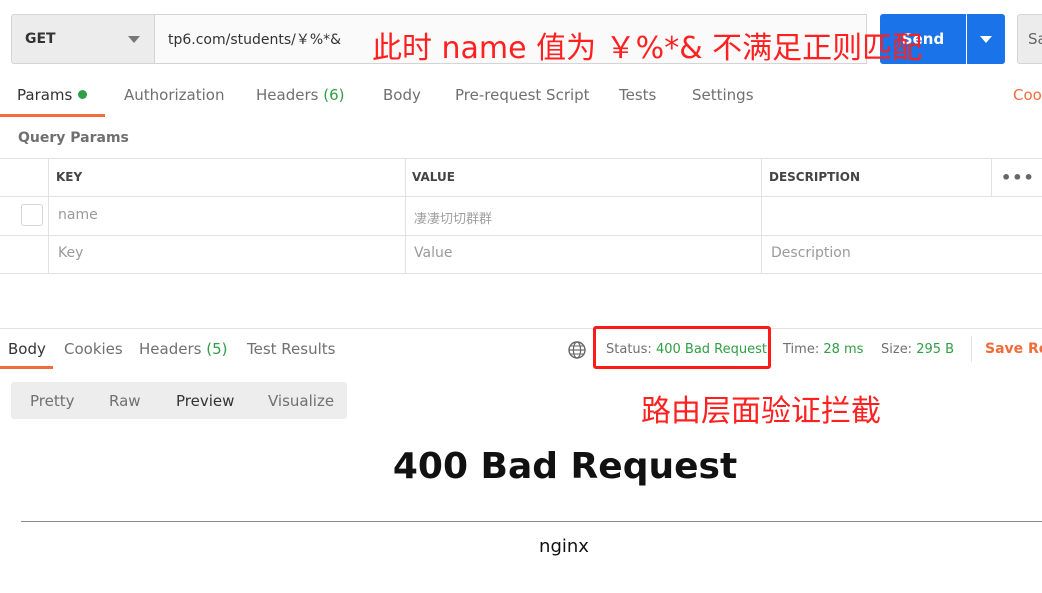  I want to click on more-options-icon: •••, so click(1018, 177).